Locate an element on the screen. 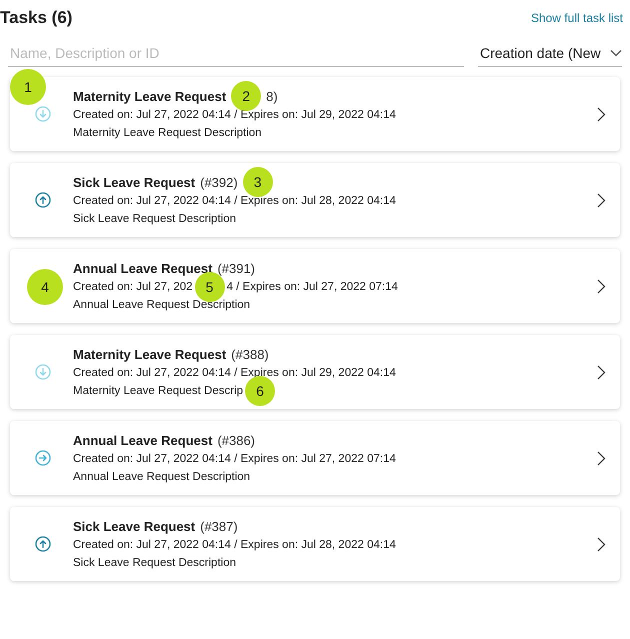 This screenshot has height=639, width=630. task-card: Maternity Leave Request (#388) Created on: Jul 27, 2022 04:14 / Expires on: Jul 29, 2022 04:14 Maternity Leave Request Descrip 6 is located at coordinates (315, 372).